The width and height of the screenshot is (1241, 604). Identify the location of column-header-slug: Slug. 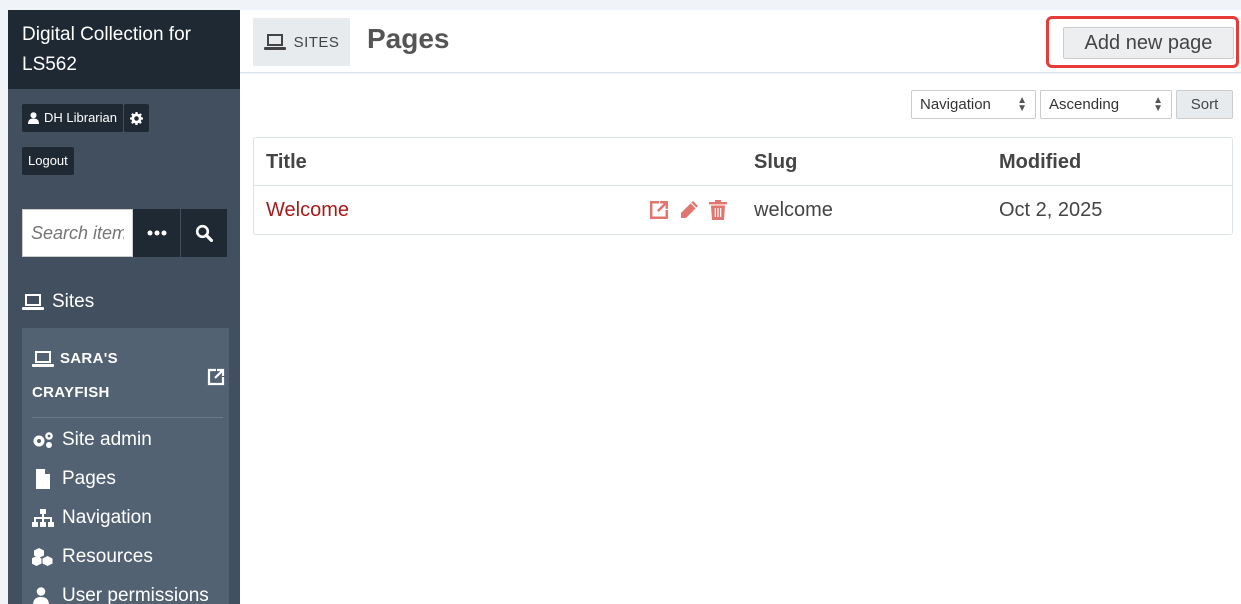
(776, 161).